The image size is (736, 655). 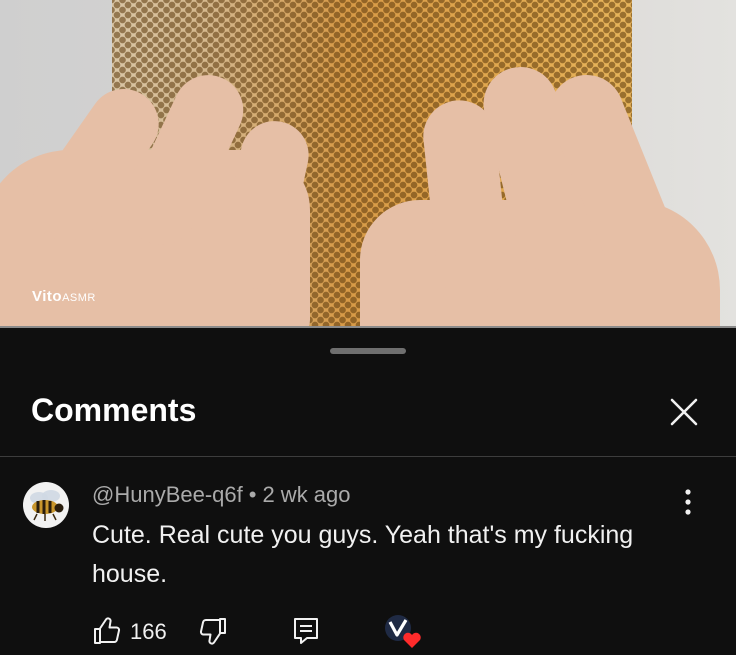 What do you see at coordinates (368, 632) in the screenshot?
I see `comment-actions: 166` at bounding box center [368, 632].